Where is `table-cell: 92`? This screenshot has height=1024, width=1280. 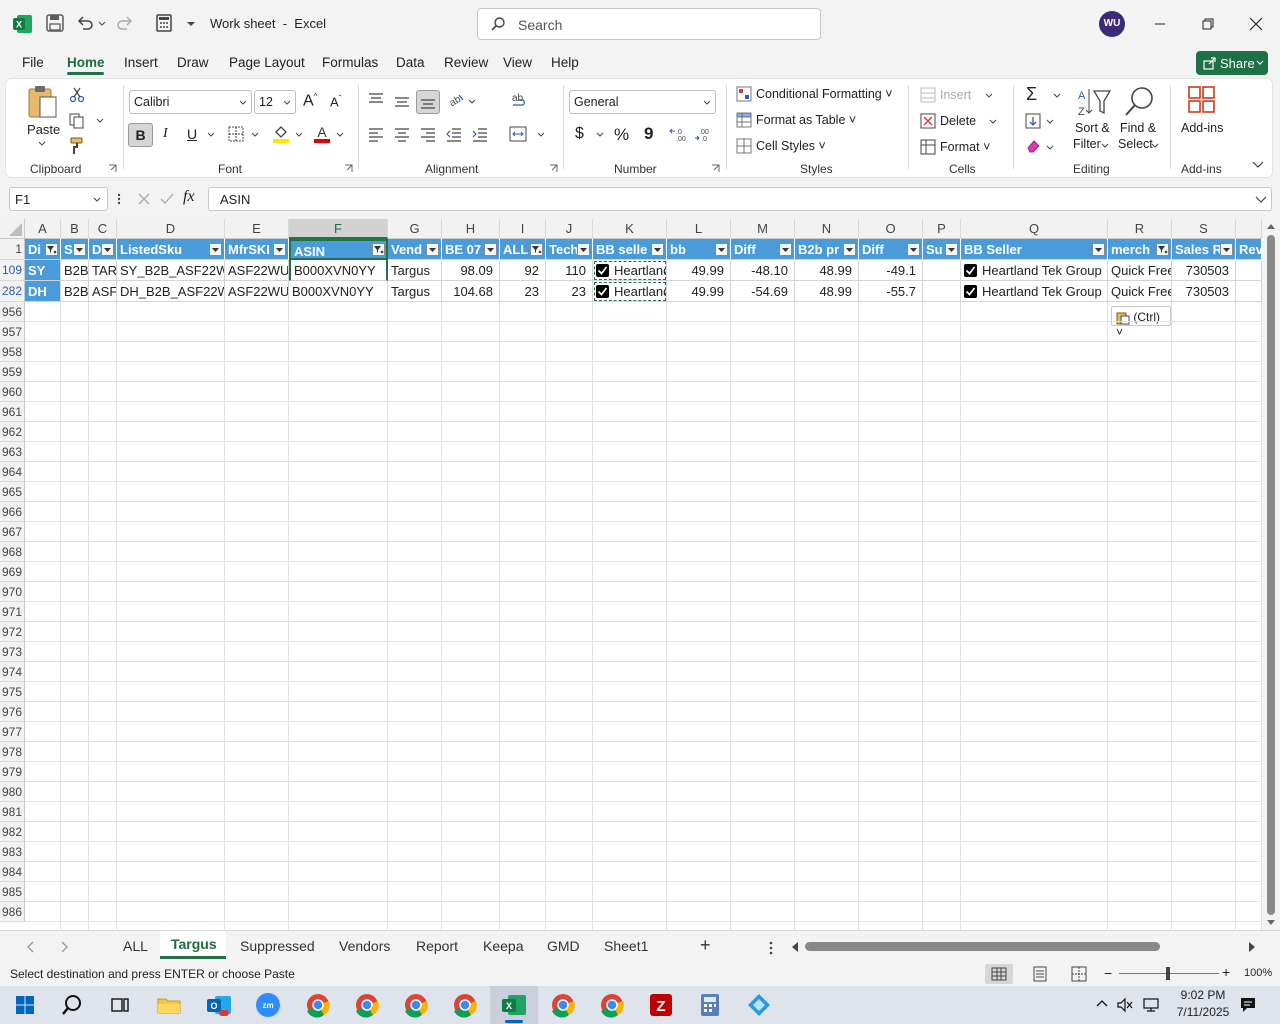 table-cell: 92 is located at coordinates (523, 270).